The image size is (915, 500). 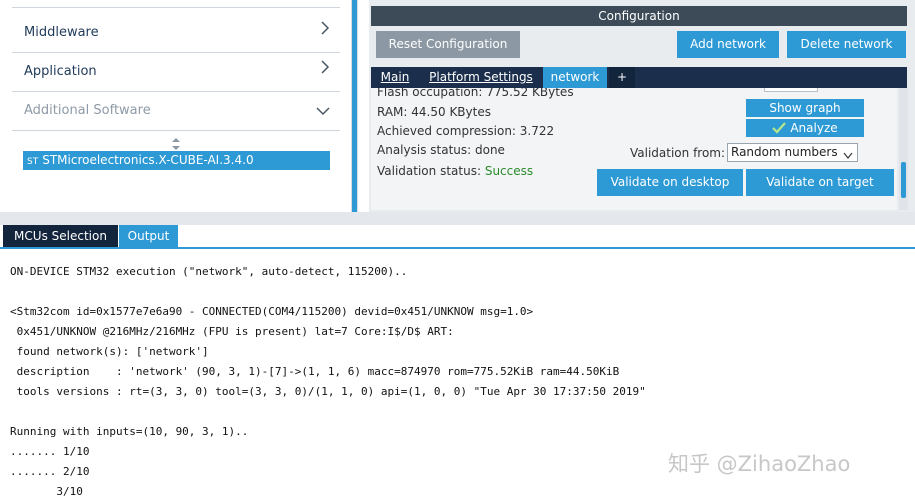 I want to click on analyze-button: Analyze, so click(x=805, y=128).